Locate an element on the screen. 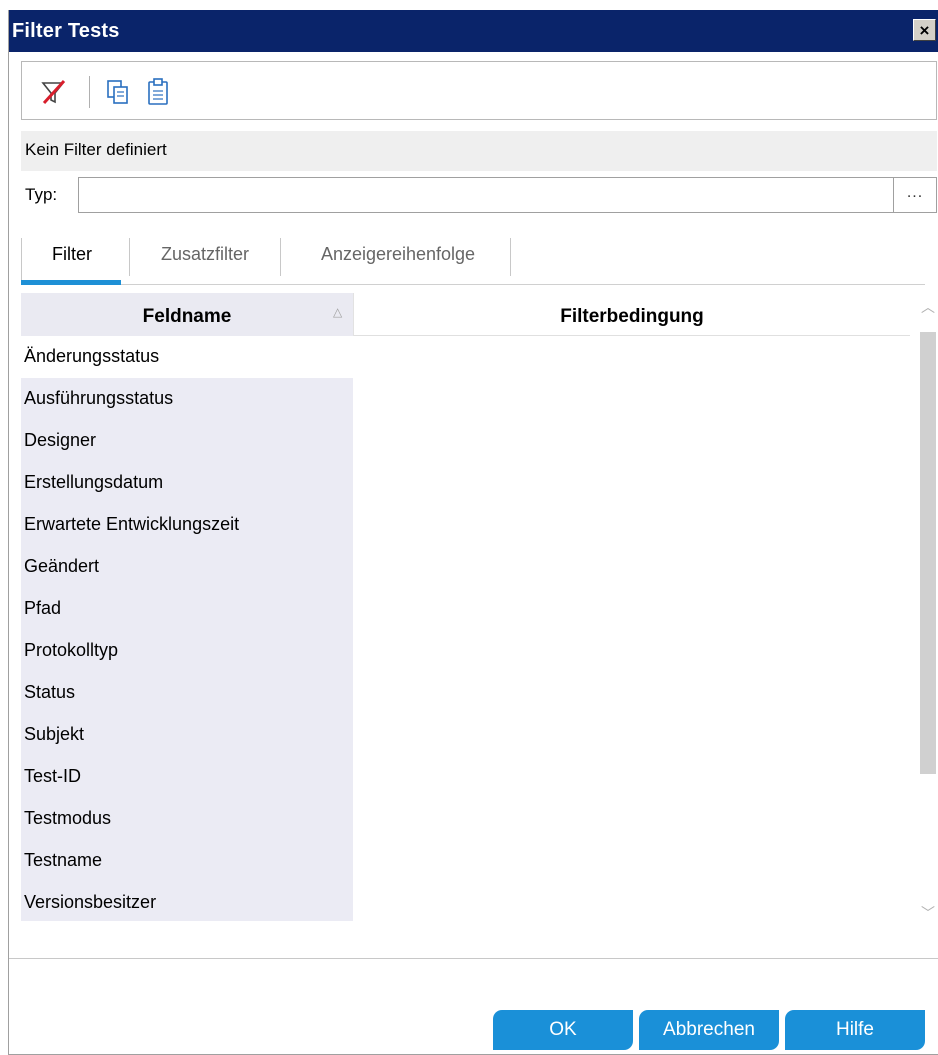  grid-header: Feldname △ Filterbedingung is located at coordinates (465, 314).